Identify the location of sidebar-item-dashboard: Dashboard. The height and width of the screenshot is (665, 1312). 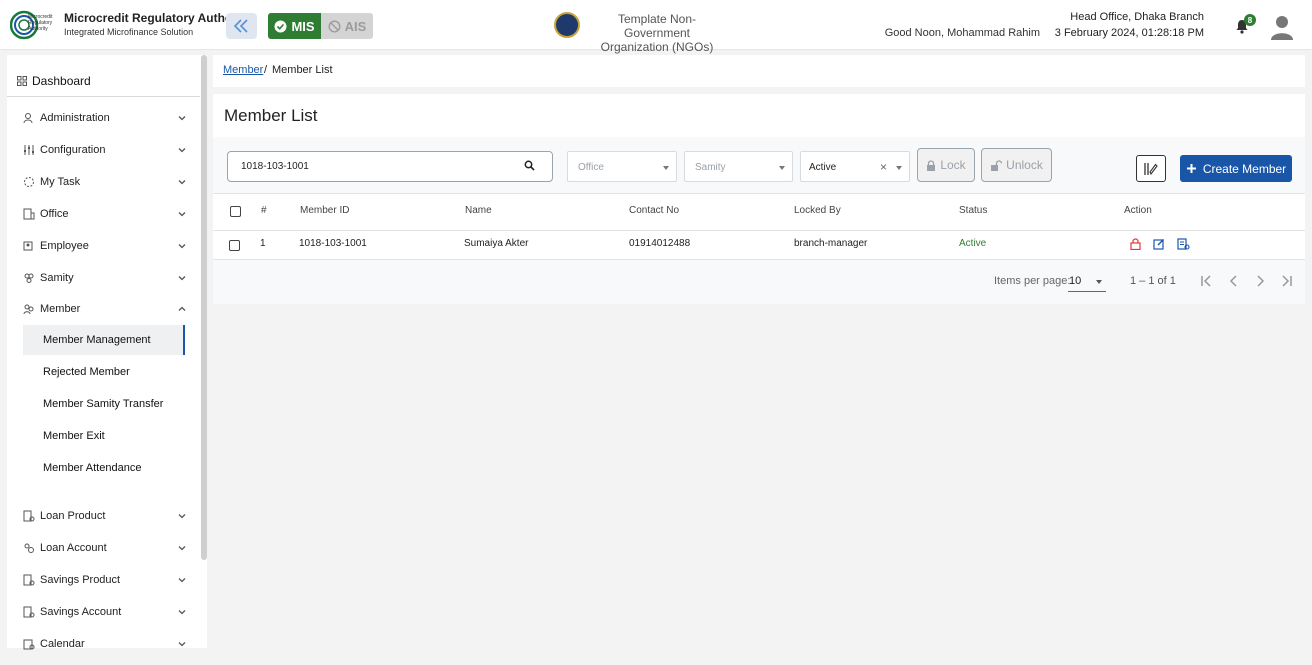
(103, 80).